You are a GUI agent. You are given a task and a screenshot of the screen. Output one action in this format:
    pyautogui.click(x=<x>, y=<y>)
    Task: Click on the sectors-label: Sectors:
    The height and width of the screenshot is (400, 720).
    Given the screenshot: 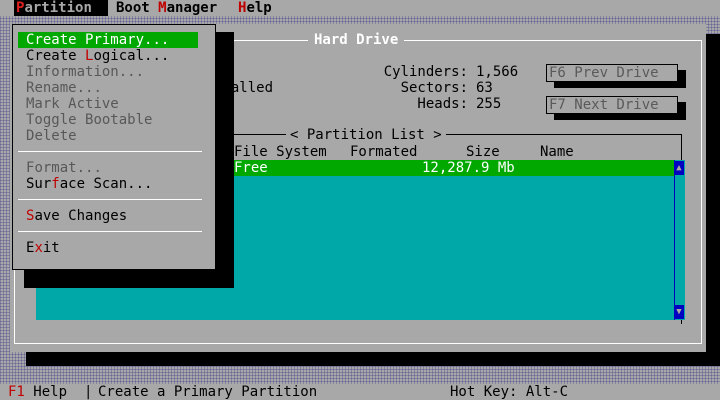 What is the action you would take?
    pyautogui.click(x=434, y=88)
    